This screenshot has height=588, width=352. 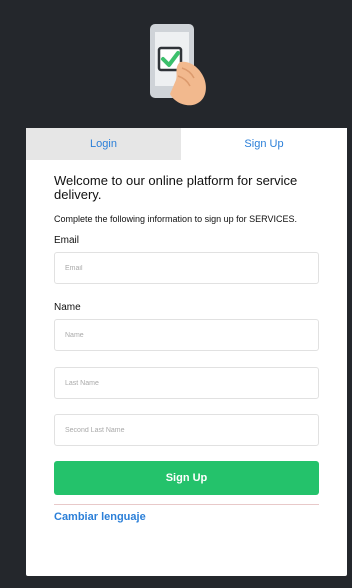 I want to click on auth-tabs: Login Sign Up, so click(x=186, y=144).